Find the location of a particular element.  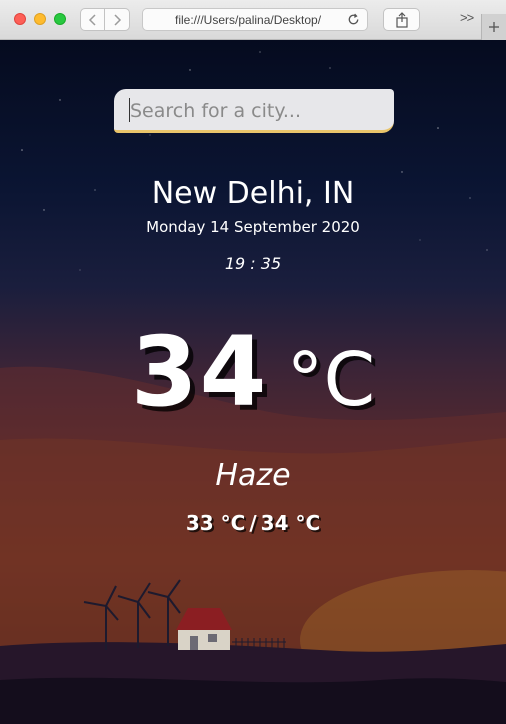

city-search-box is located at coordinates (254, 111).